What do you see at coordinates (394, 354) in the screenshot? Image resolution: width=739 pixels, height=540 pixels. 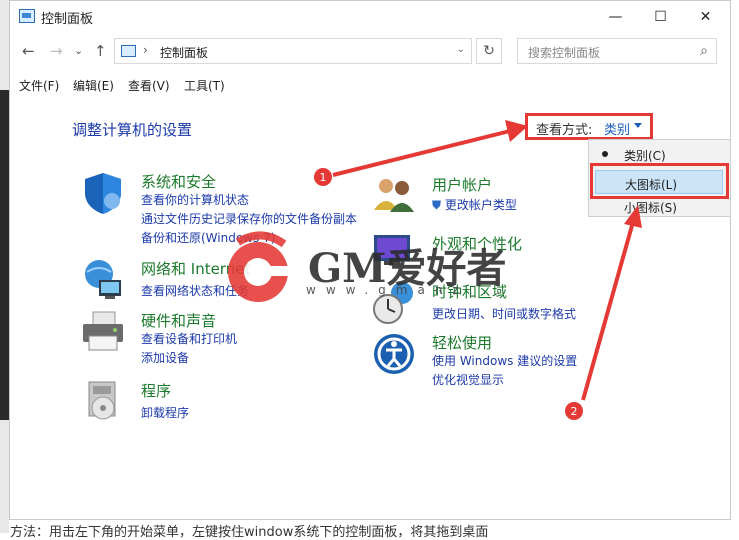 I see `ease-of-access-icon` at bounding box center [394, 354].